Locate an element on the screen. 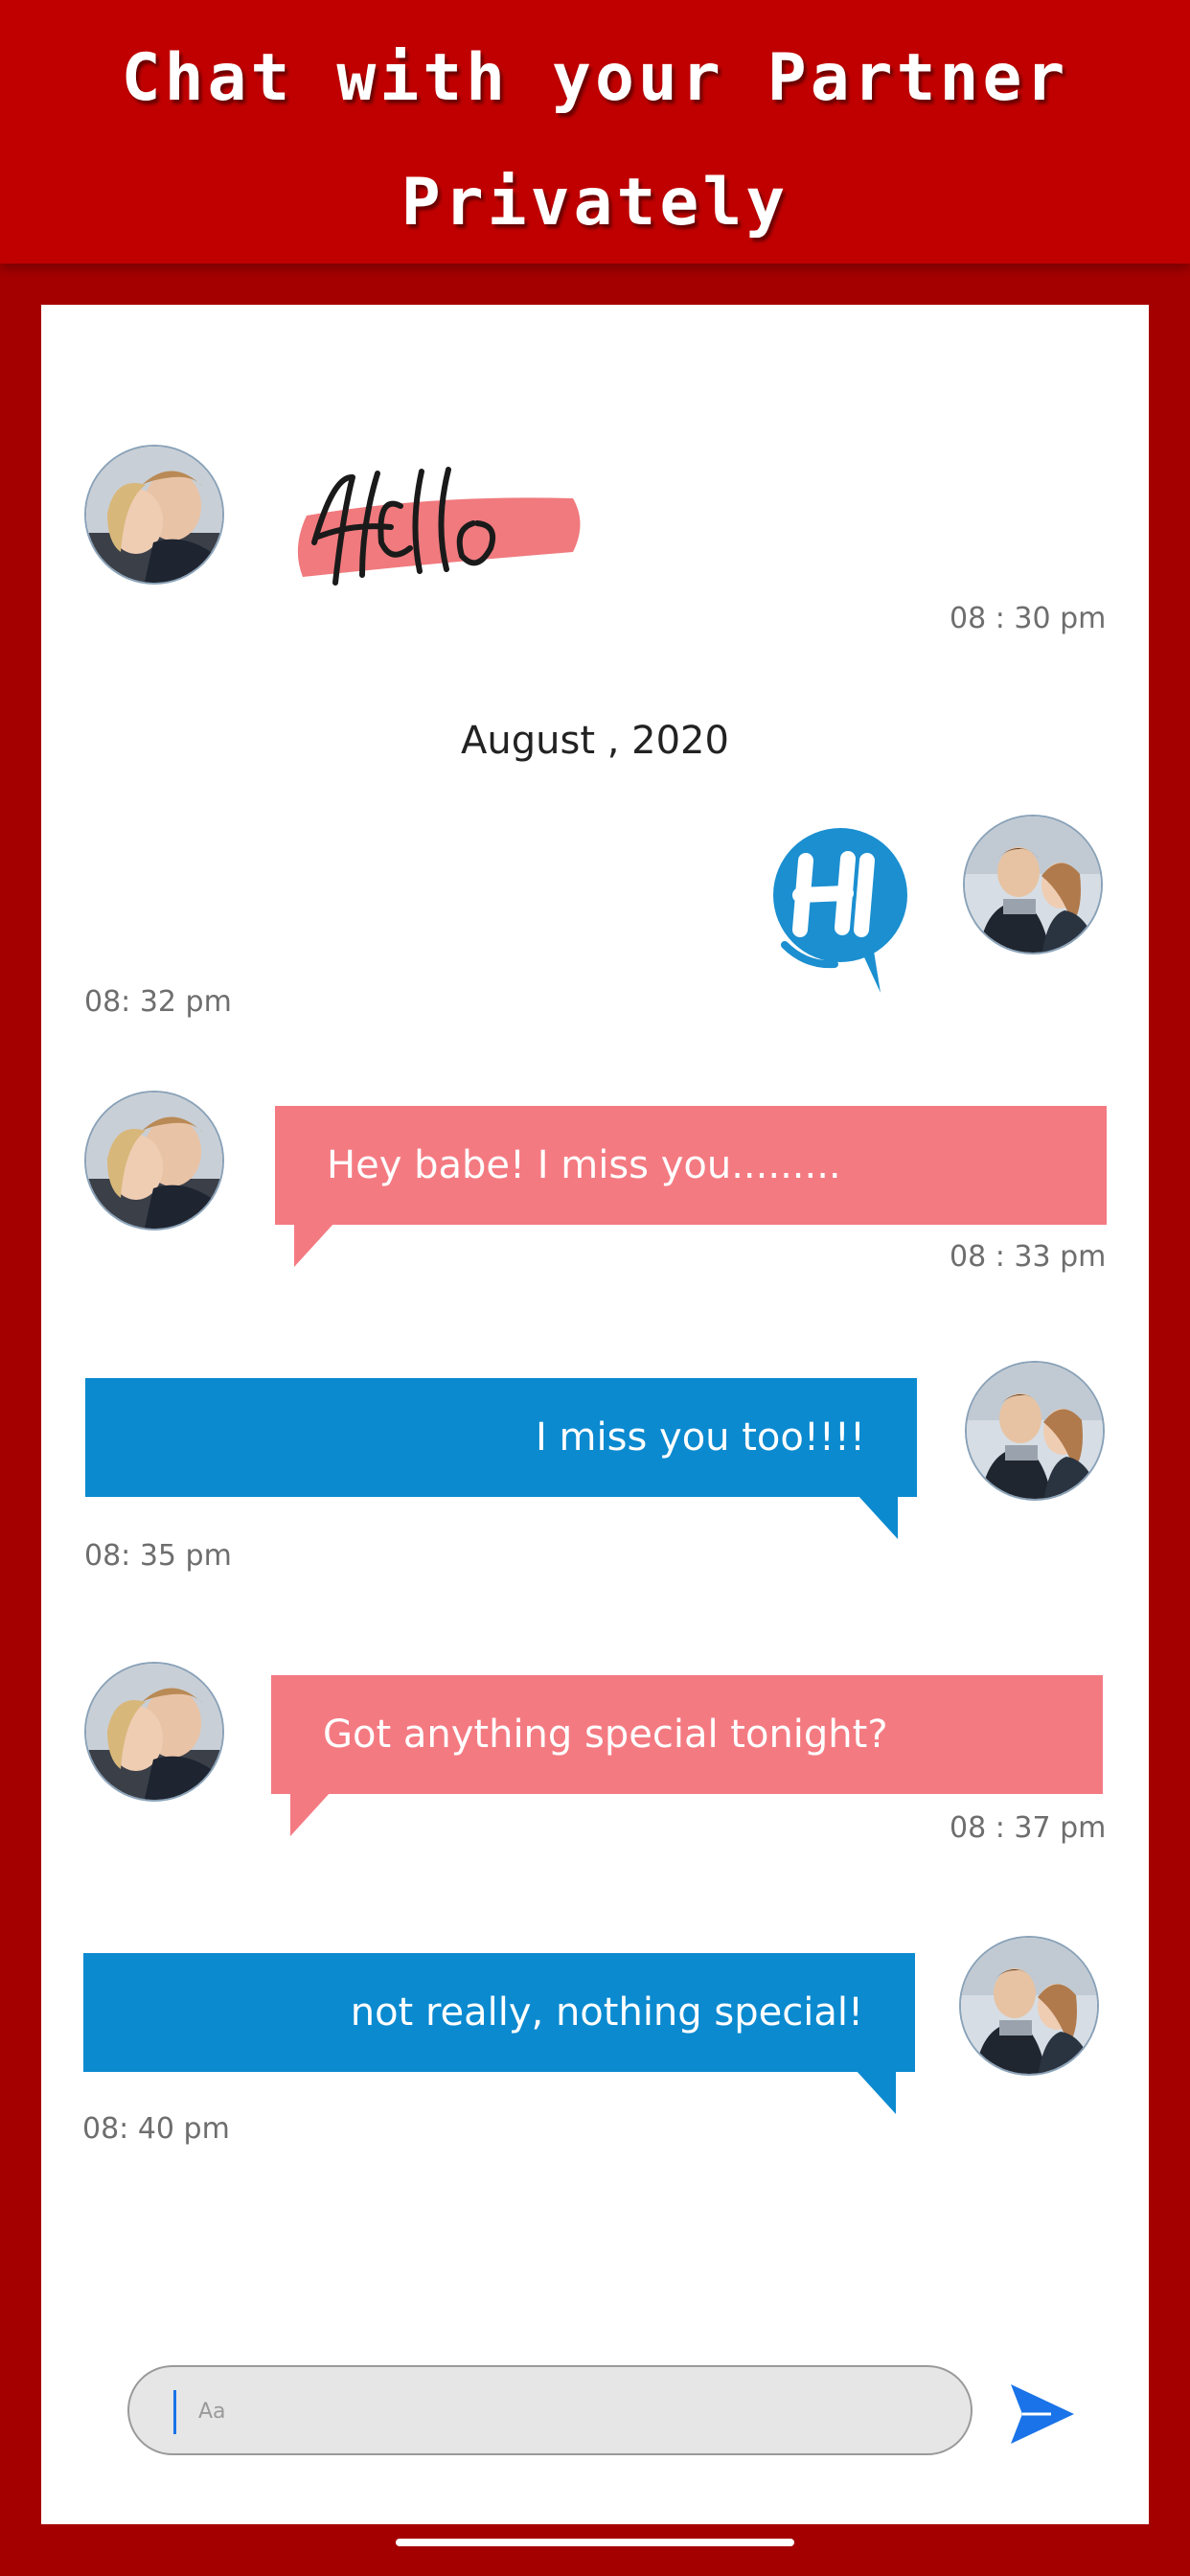 The height and width of the screenshot is (2576, 1190). home-indicator is located at coordinates (595, 2542).